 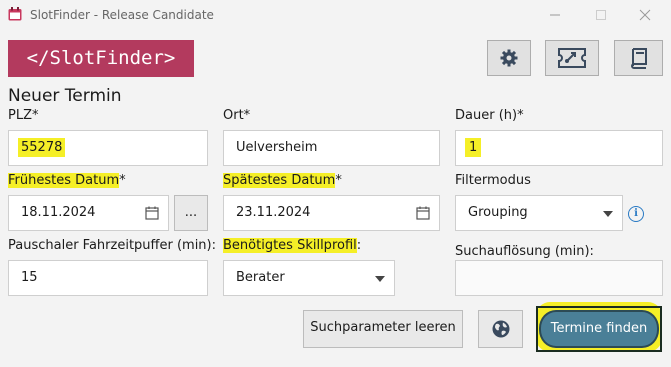 What do you see at coordinates (524, 251) in the screenshot?
I see `suchaufloesung-label: Suchauflösung (min):` at bounding box center [524, 251].